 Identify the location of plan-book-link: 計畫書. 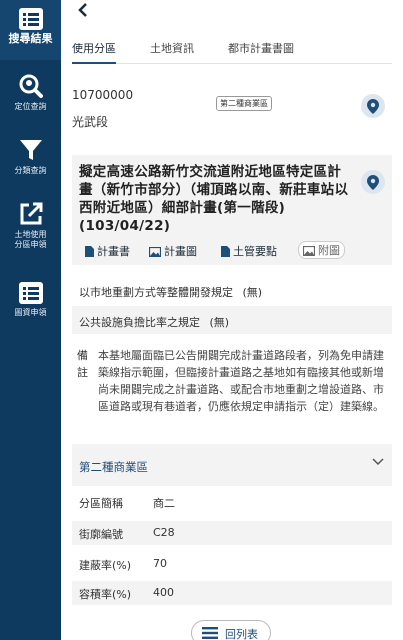
(107, 251).